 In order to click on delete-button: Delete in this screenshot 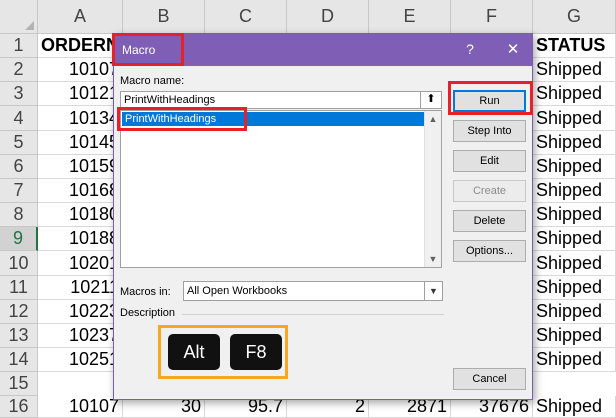, I will do `click(489, 221)`.